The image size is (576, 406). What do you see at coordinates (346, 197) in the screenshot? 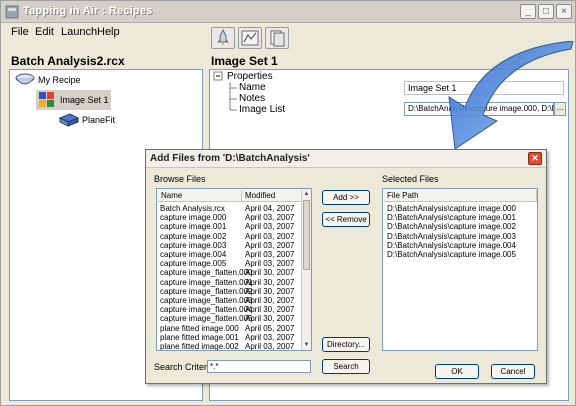
I see `add-button: Add >>` at bounding box center [346, 197].